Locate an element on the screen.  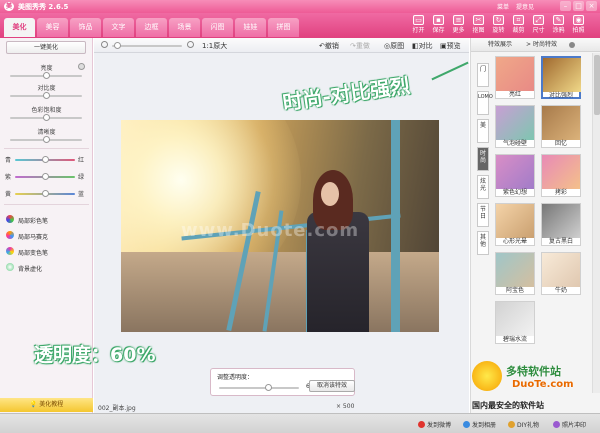
purple-green-slider is located at coordinates (45, 176).